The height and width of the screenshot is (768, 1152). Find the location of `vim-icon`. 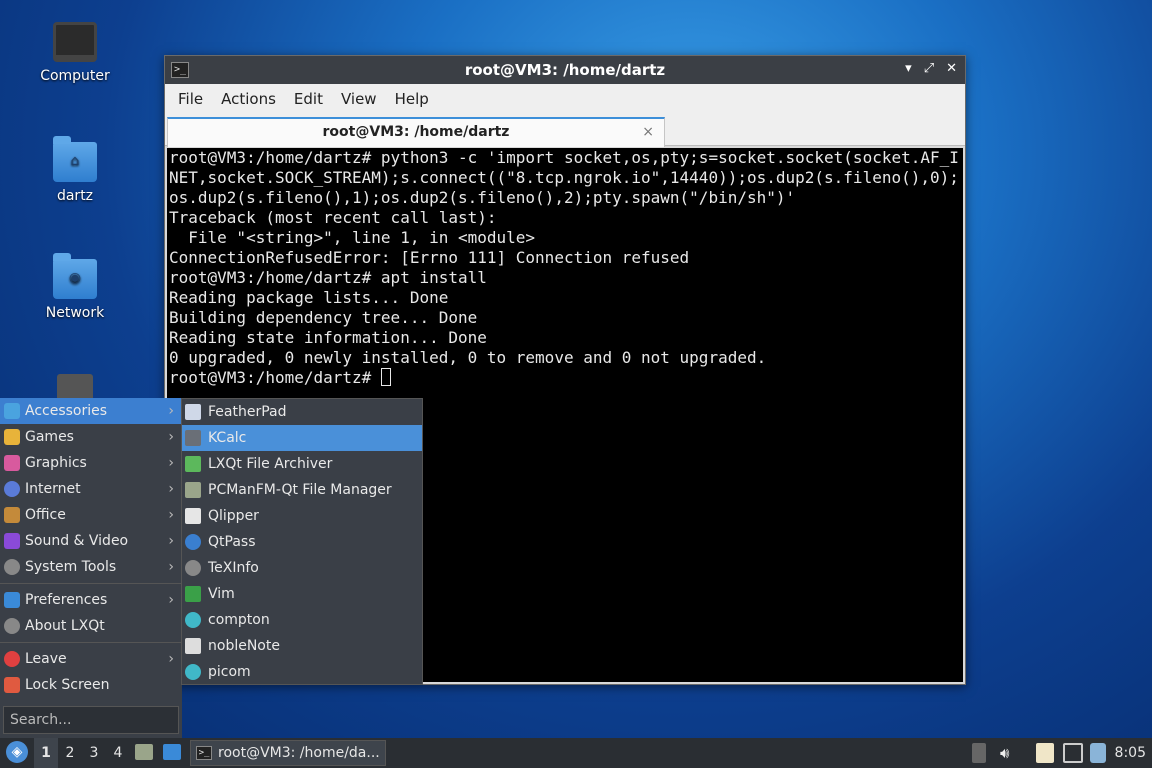

vim-icon is located at coordinates (193, 594).